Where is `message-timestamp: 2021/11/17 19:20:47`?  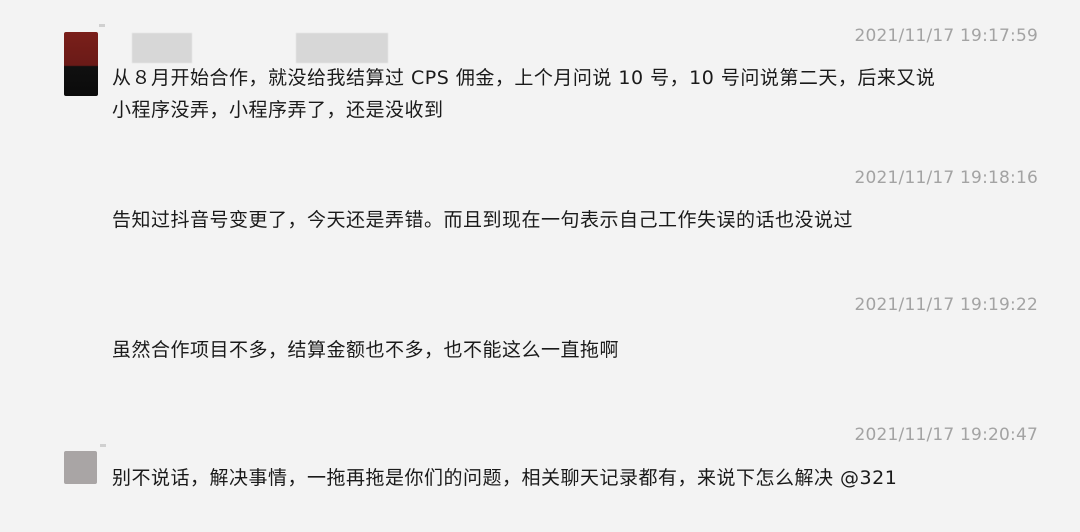 message-timestamp: 2021/11/17 19:20:47 is located at coordinates (946, 435).